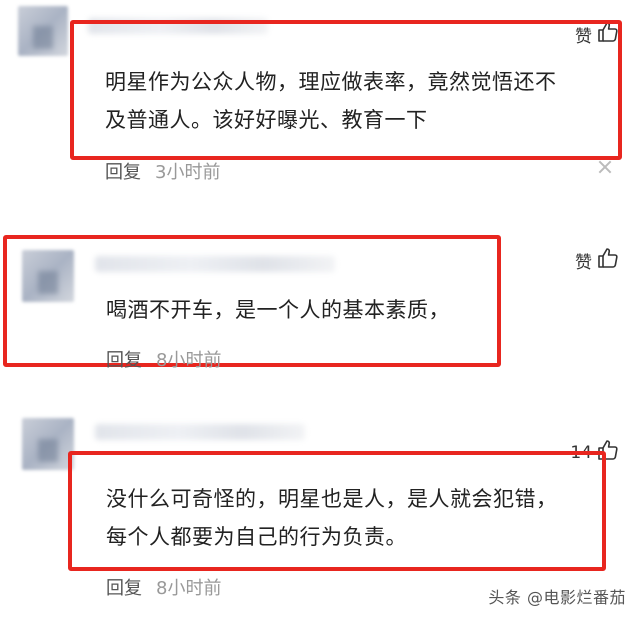  Describe the element at coordinates (557, 597) in the screenshot. I see `watermark: 头条 @电影烂番茄` at that location.